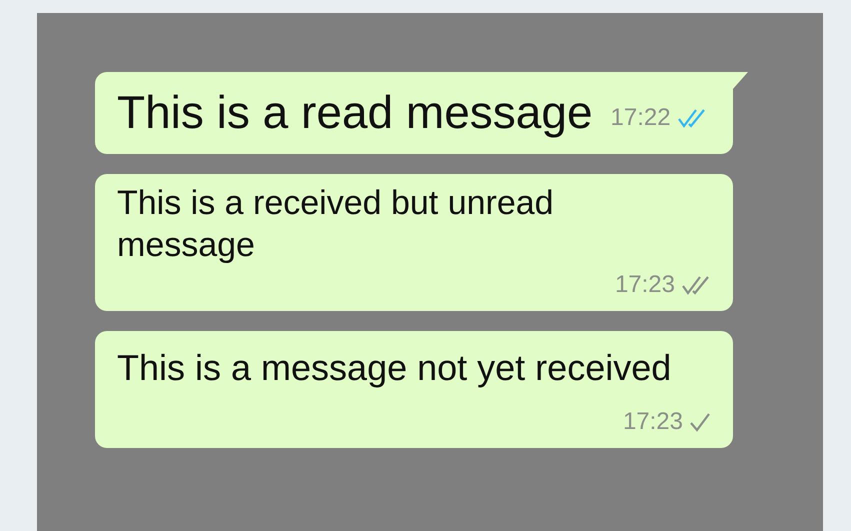  Describe the element at coordinates (640, 117) in the screenshot. I see `message-time: 17:22` at that location.